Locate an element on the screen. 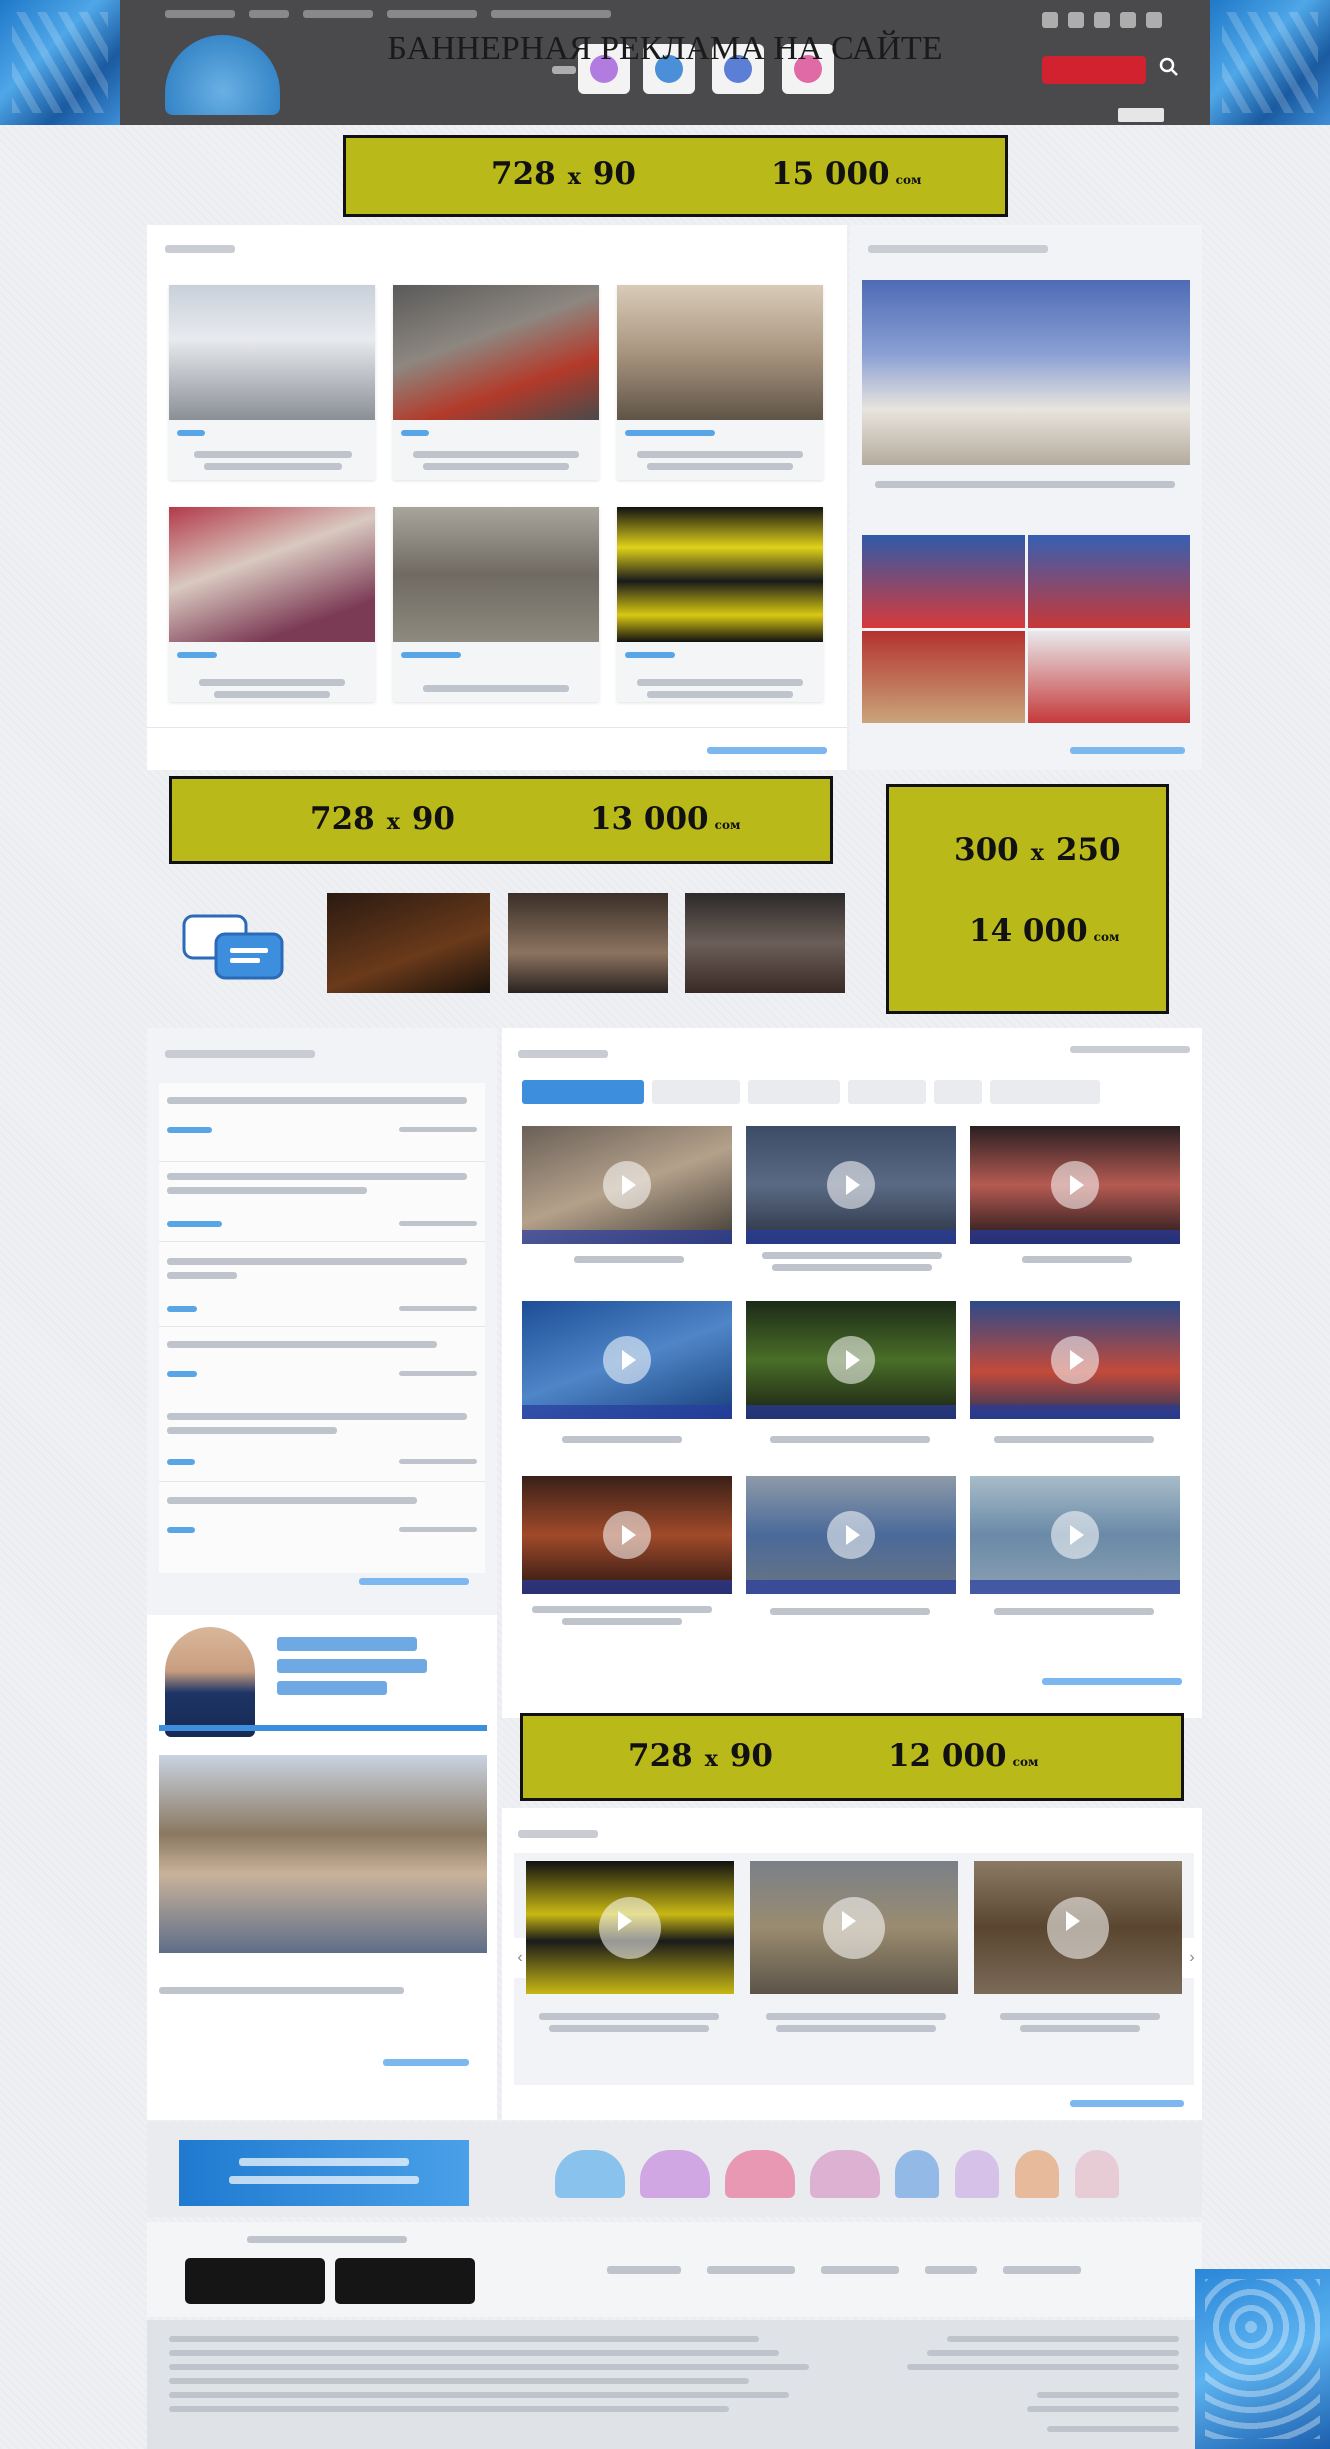  more-feed-link is located at coordinates (414, 1581).